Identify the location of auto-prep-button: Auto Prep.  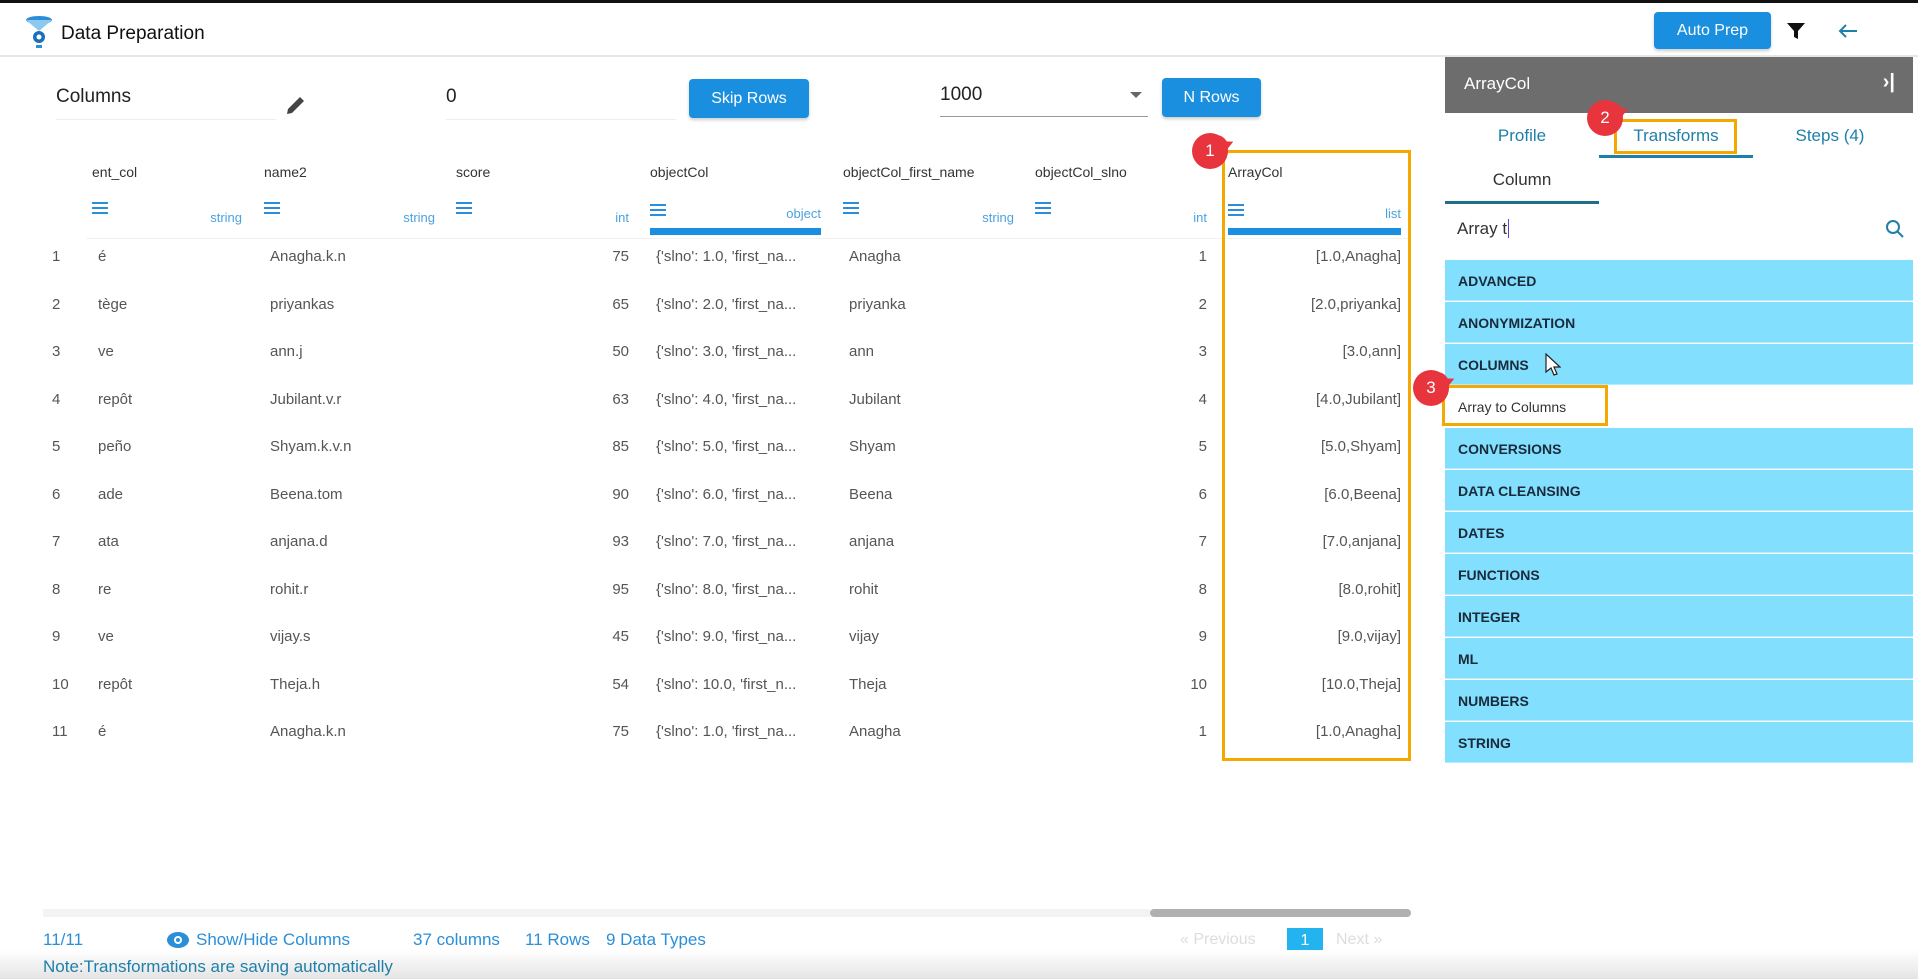
(1712, 30).